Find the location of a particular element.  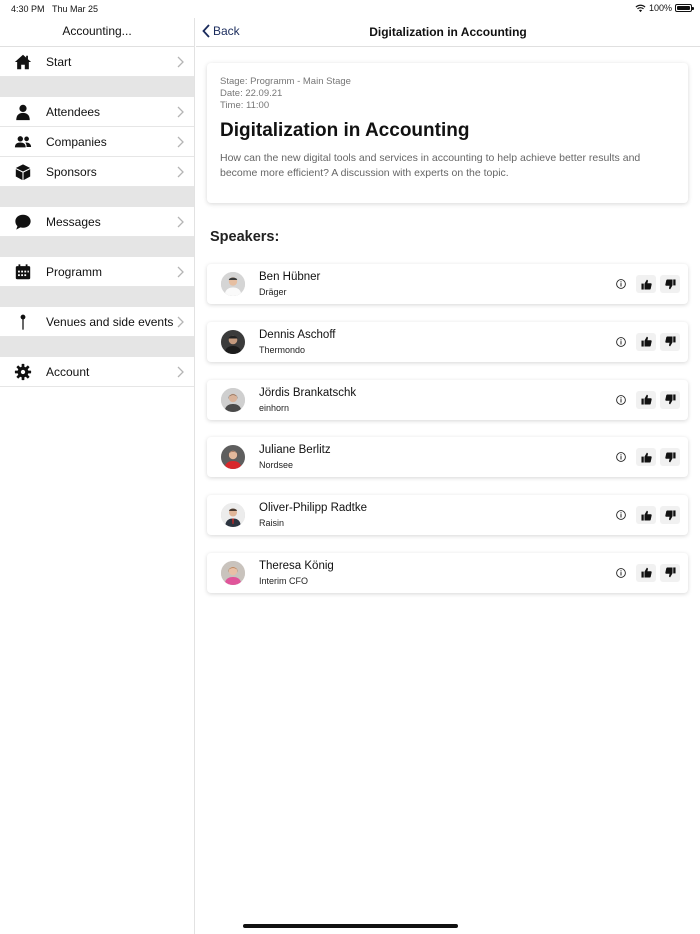

calendar-icon is located at coordinates (23, 272).